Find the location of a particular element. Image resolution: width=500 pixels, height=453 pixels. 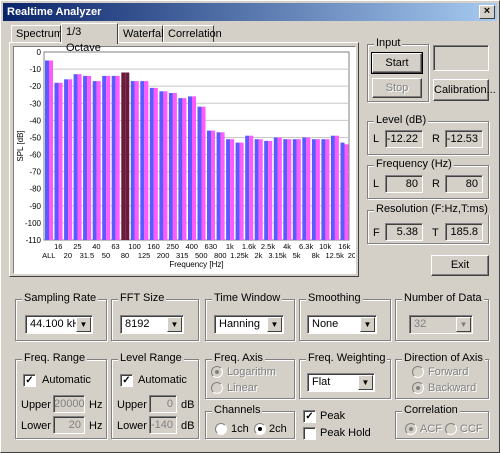

stop-button: Stop is located at coordinates (397, 88).